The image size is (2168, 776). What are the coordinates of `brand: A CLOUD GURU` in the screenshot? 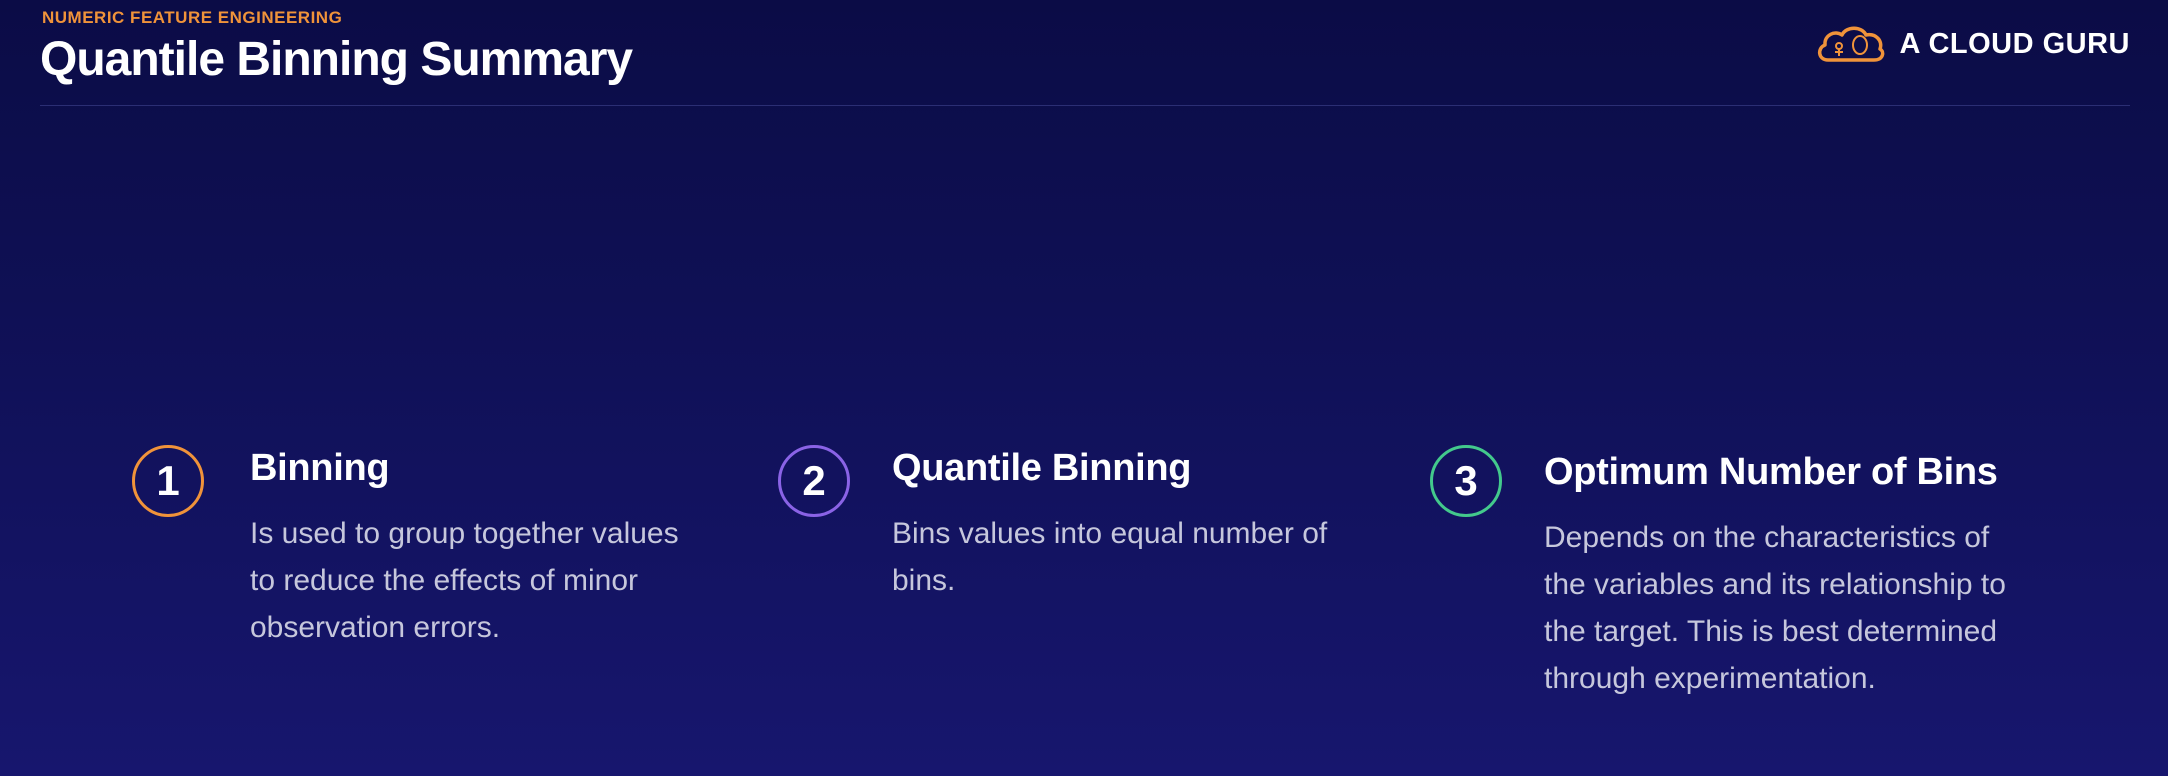 It's located at (1972, 44).